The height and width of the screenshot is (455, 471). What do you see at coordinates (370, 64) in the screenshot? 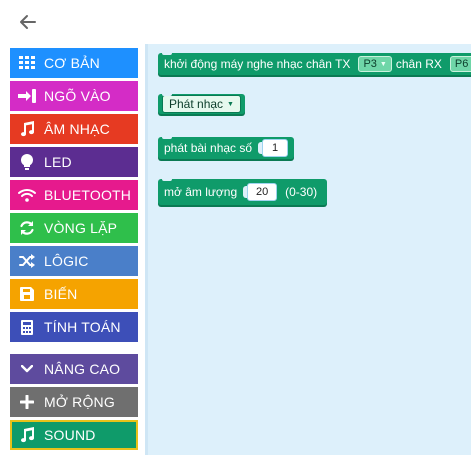
I see `tx-pin-value: P3` at bounding box center [370, 64].